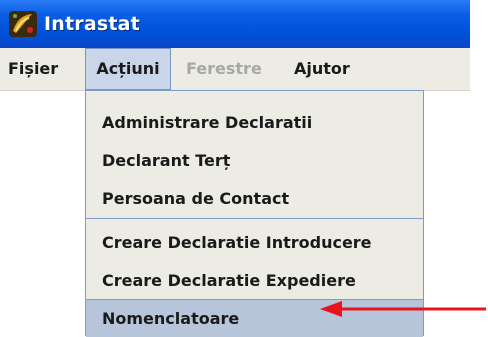 The image size is (488, 337). I want to click on menu-separator, so click(254, 218).